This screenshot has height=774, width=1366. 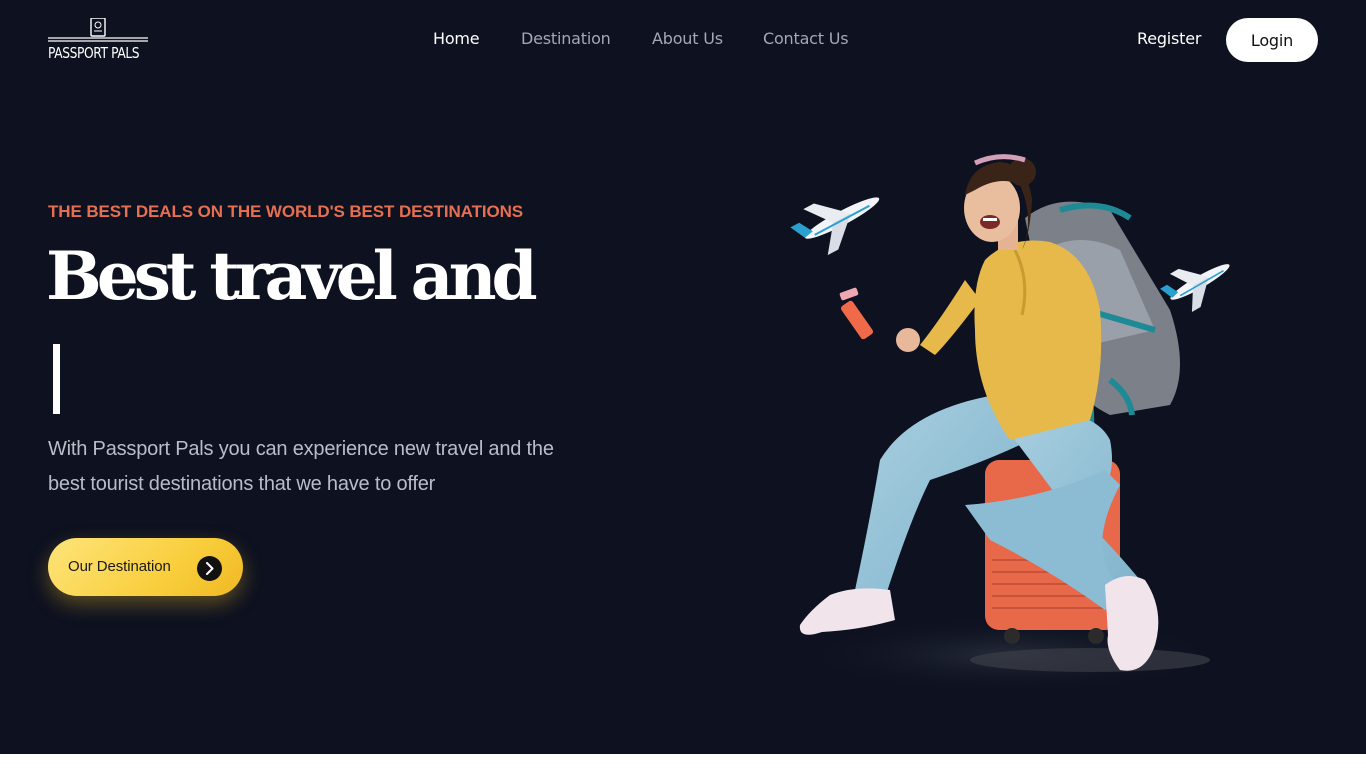 I want to click on our-destination-button: Our Destination, so click(x=145, y=567).